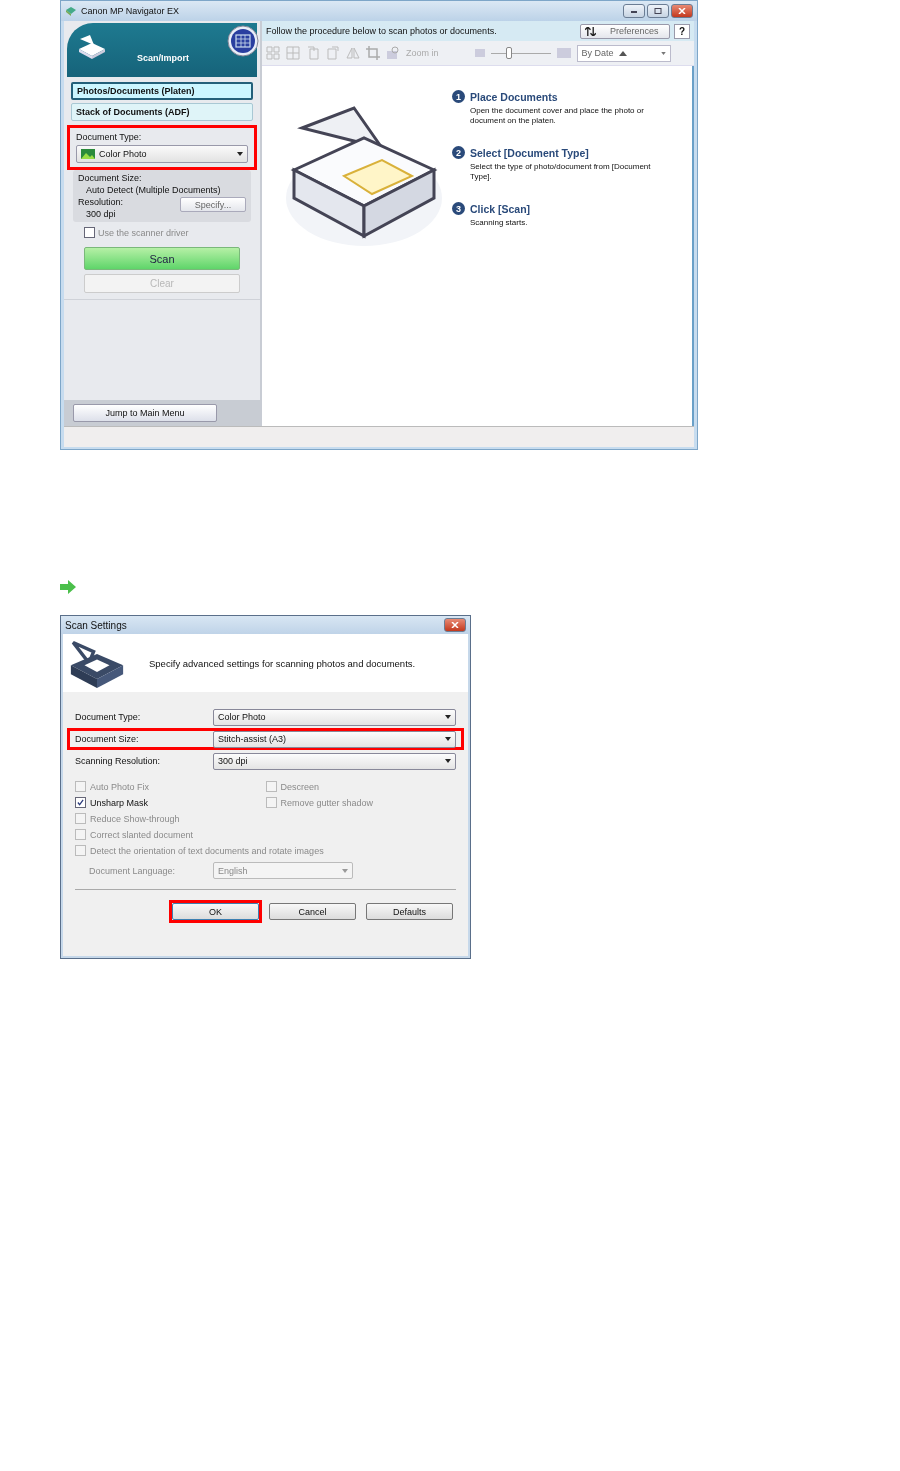 This screenshot has width=900, height=1471. I want to click on small-image-icon, so click(479, 53).